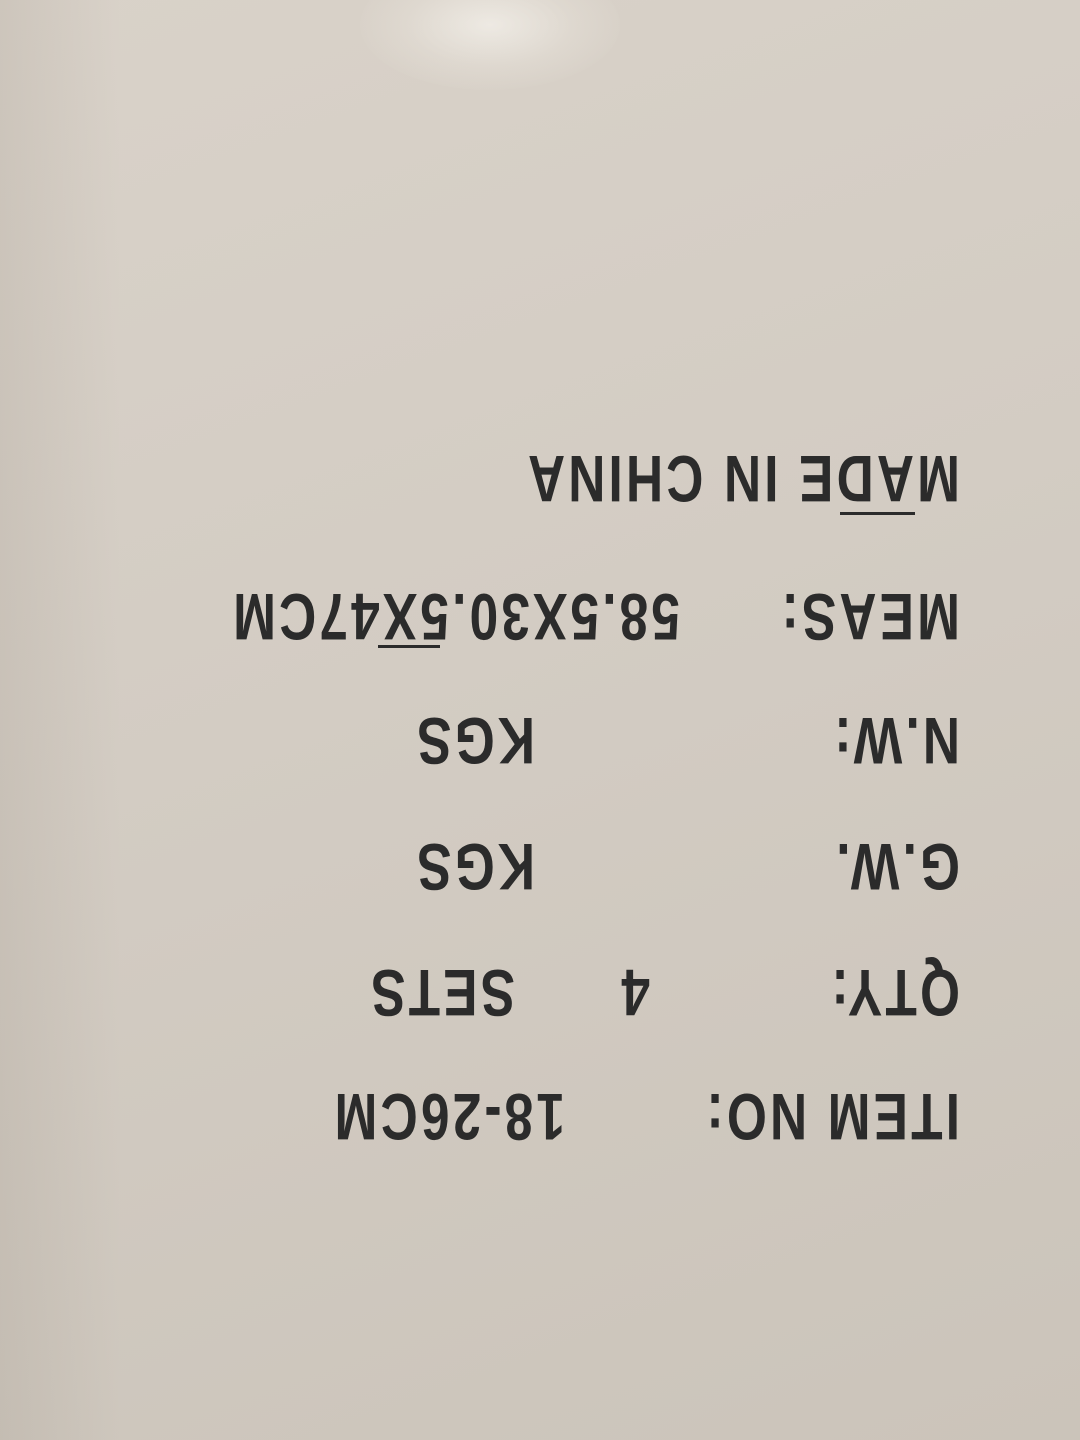 Image resolution: width=1080 pixels, height=1440 pixels. What do you see at coordinates (742, 479) in the screenshot?
I see `origin-text: MADE IN CHINA` at bounding box center [742, 479].